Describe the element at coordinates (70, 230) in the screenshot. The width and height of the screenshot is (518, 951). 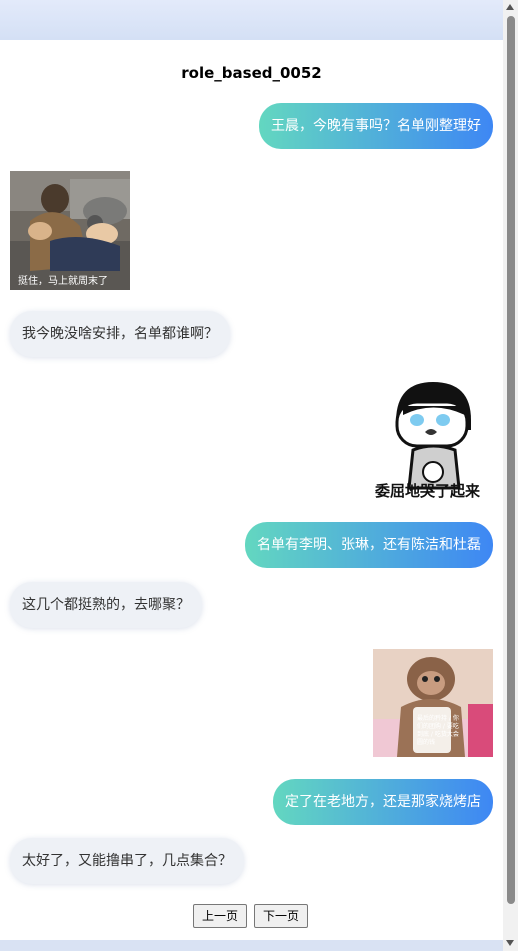
I see `sticker-image: 挺住，马上就周末了` at that location.